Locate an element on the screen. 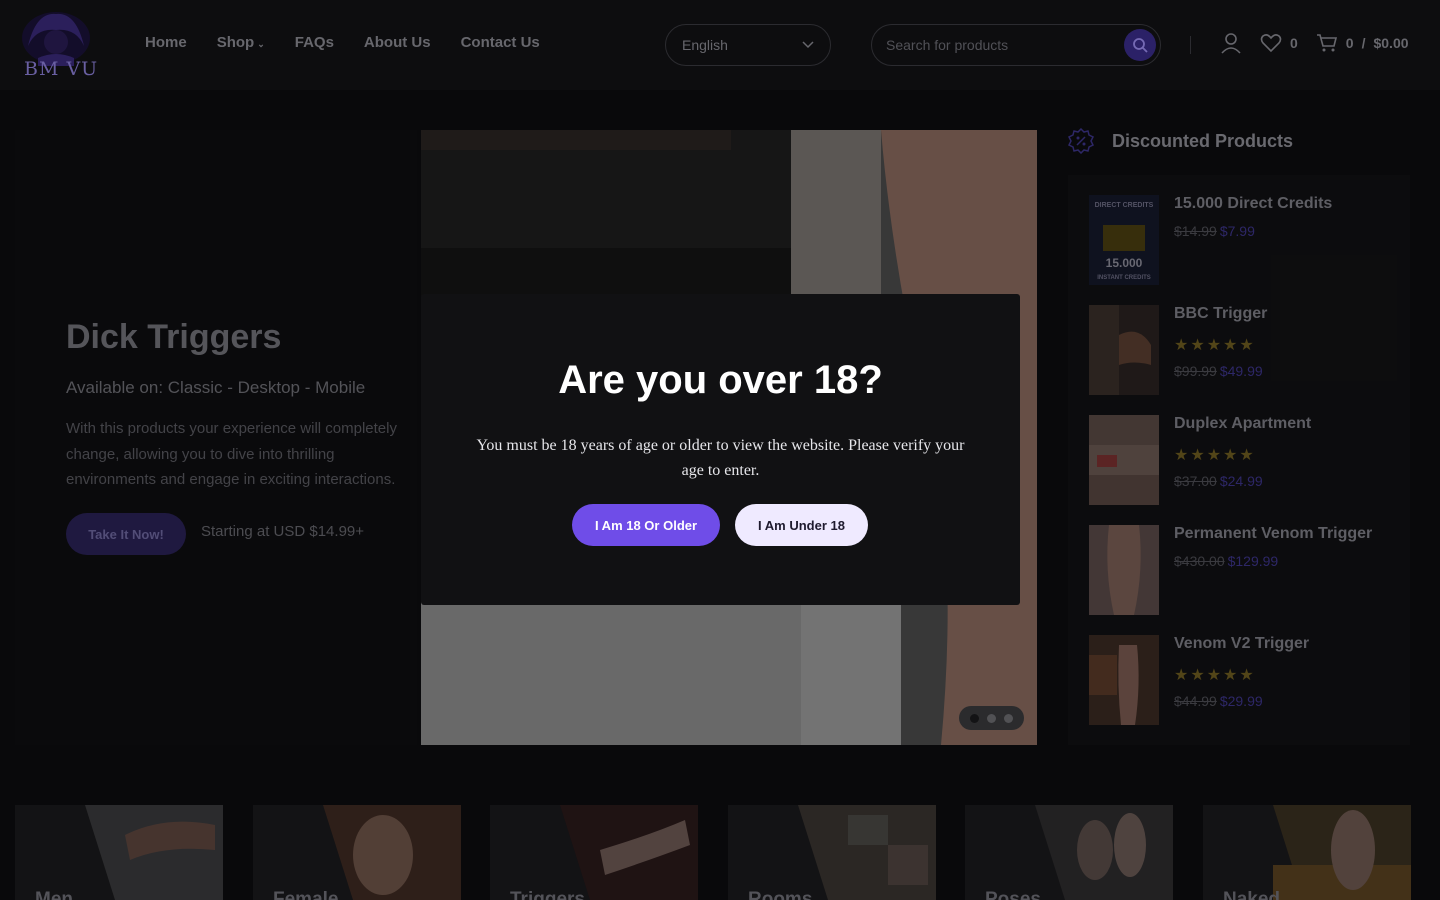 Image resolution: width=1440 pixels, height=900 pixels. deny-age-button: I Am Under 18 is located at coordinates (801, 525).